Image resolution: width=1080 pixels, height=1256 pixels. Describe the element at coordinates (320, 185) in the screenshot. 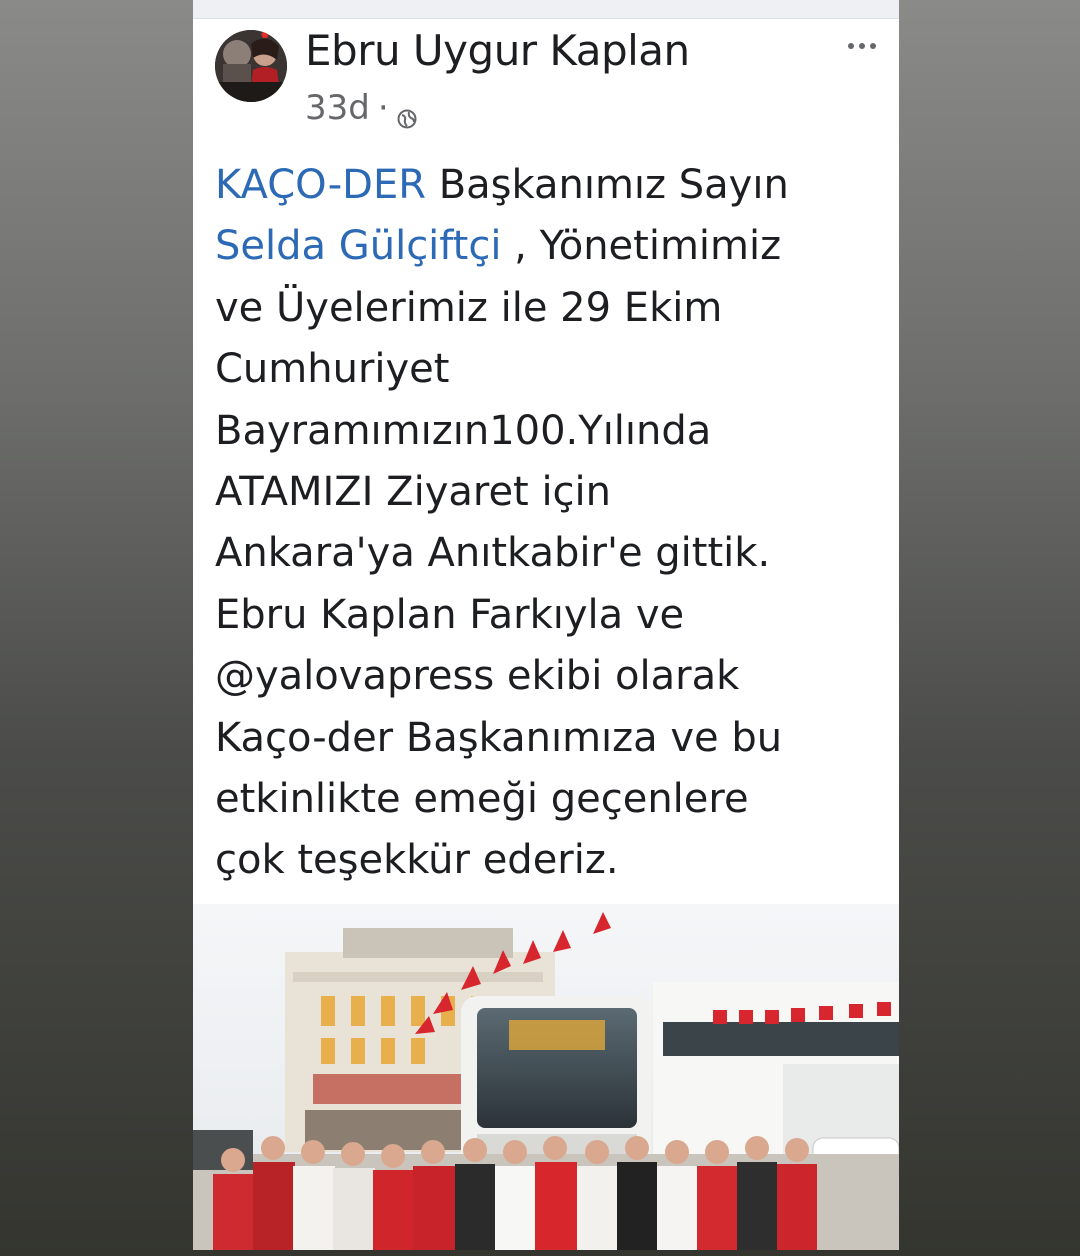

I see `mention-organization: KAÇO-DER` at that location.